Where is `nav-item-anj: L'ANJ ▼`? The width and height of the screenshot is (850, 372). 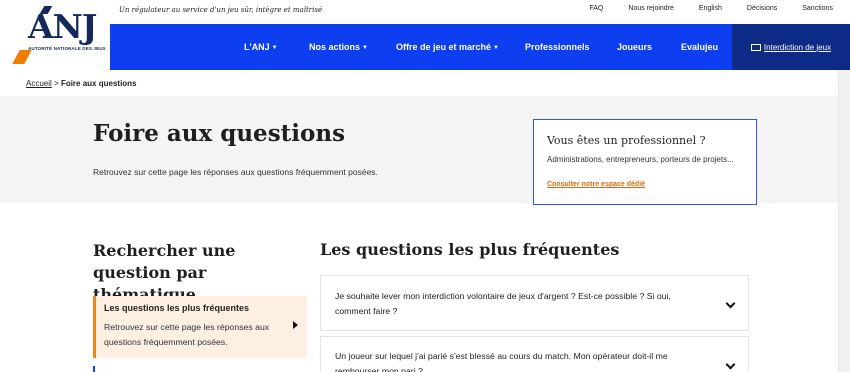 nav-item-anj: L'ANJ ▼ is located at coordinates (261, 47).